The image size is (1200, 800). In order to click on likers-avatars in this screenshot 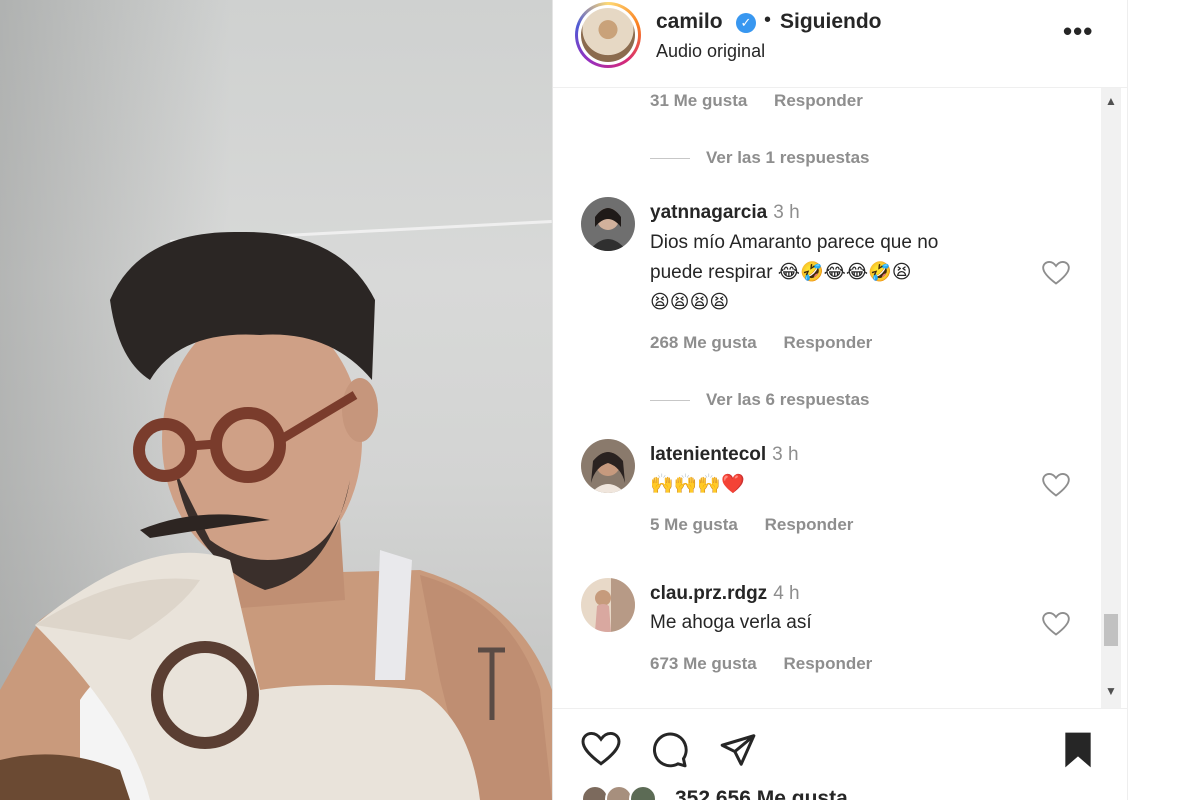, I will do `click(626, 792)`.